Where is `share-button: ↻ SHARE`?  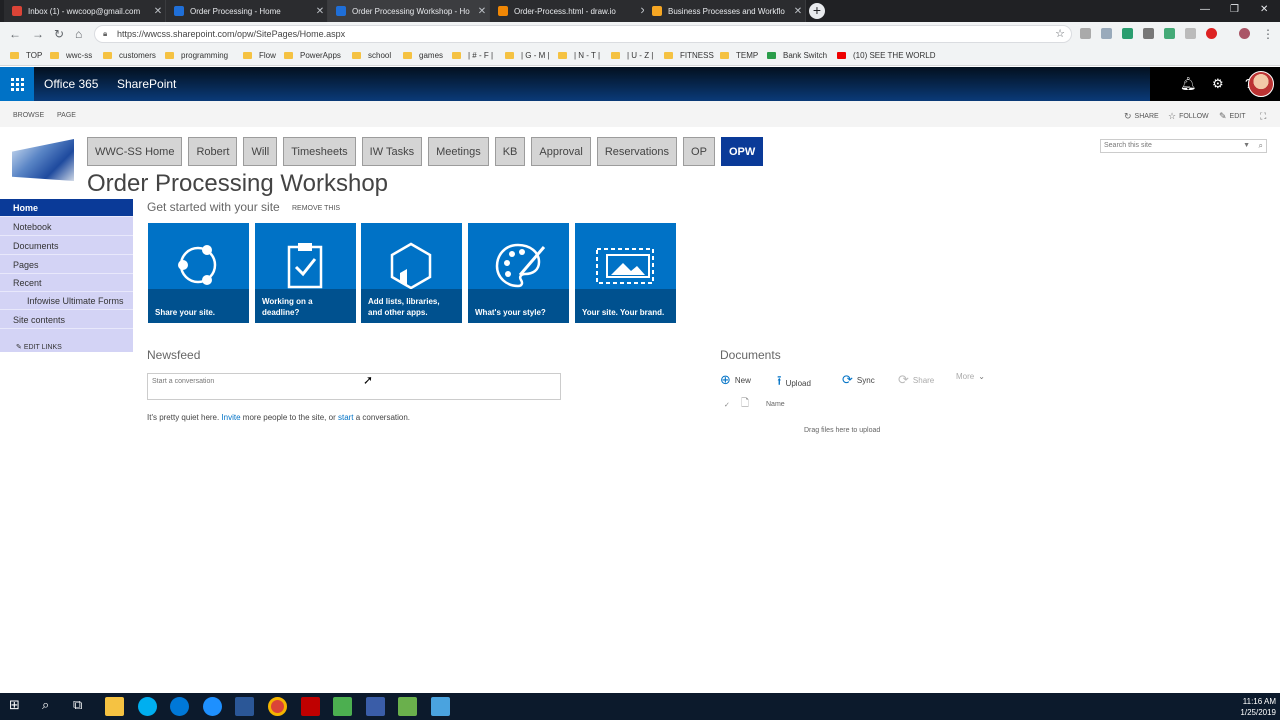 share-button: ↻ SHARE is located at coordinates (1141, 116).